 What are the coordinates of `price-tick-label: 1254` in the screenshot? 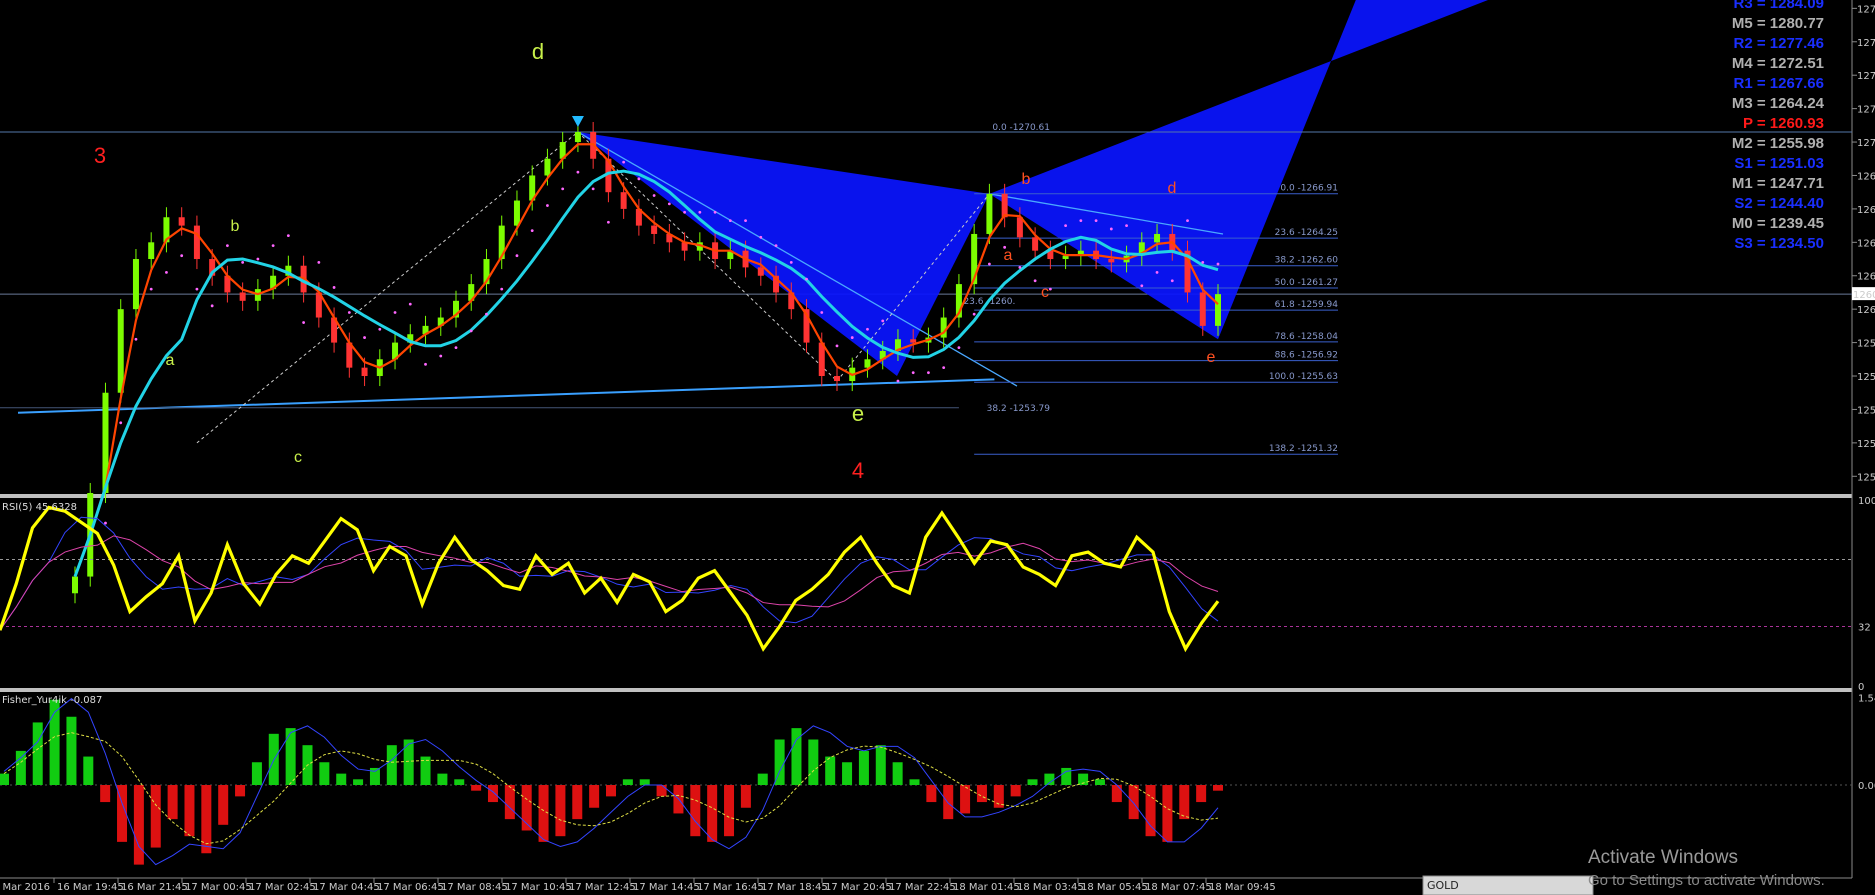 It's located at (1866, 410).